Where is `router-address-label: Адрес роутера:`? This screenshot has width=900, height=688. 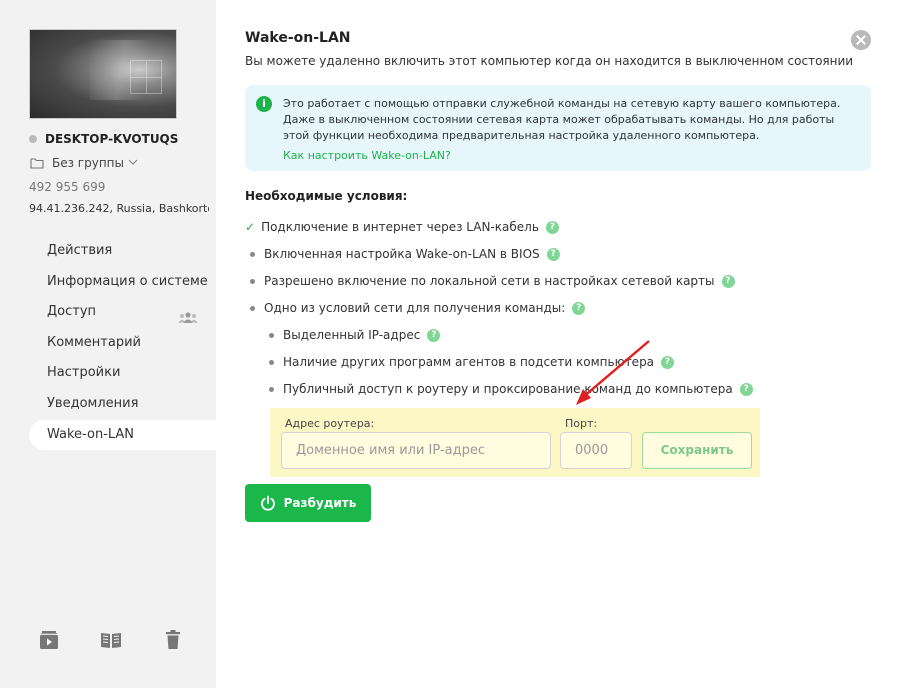
router-address-label: Адрес роутера: is located at coordinates (330, 423).